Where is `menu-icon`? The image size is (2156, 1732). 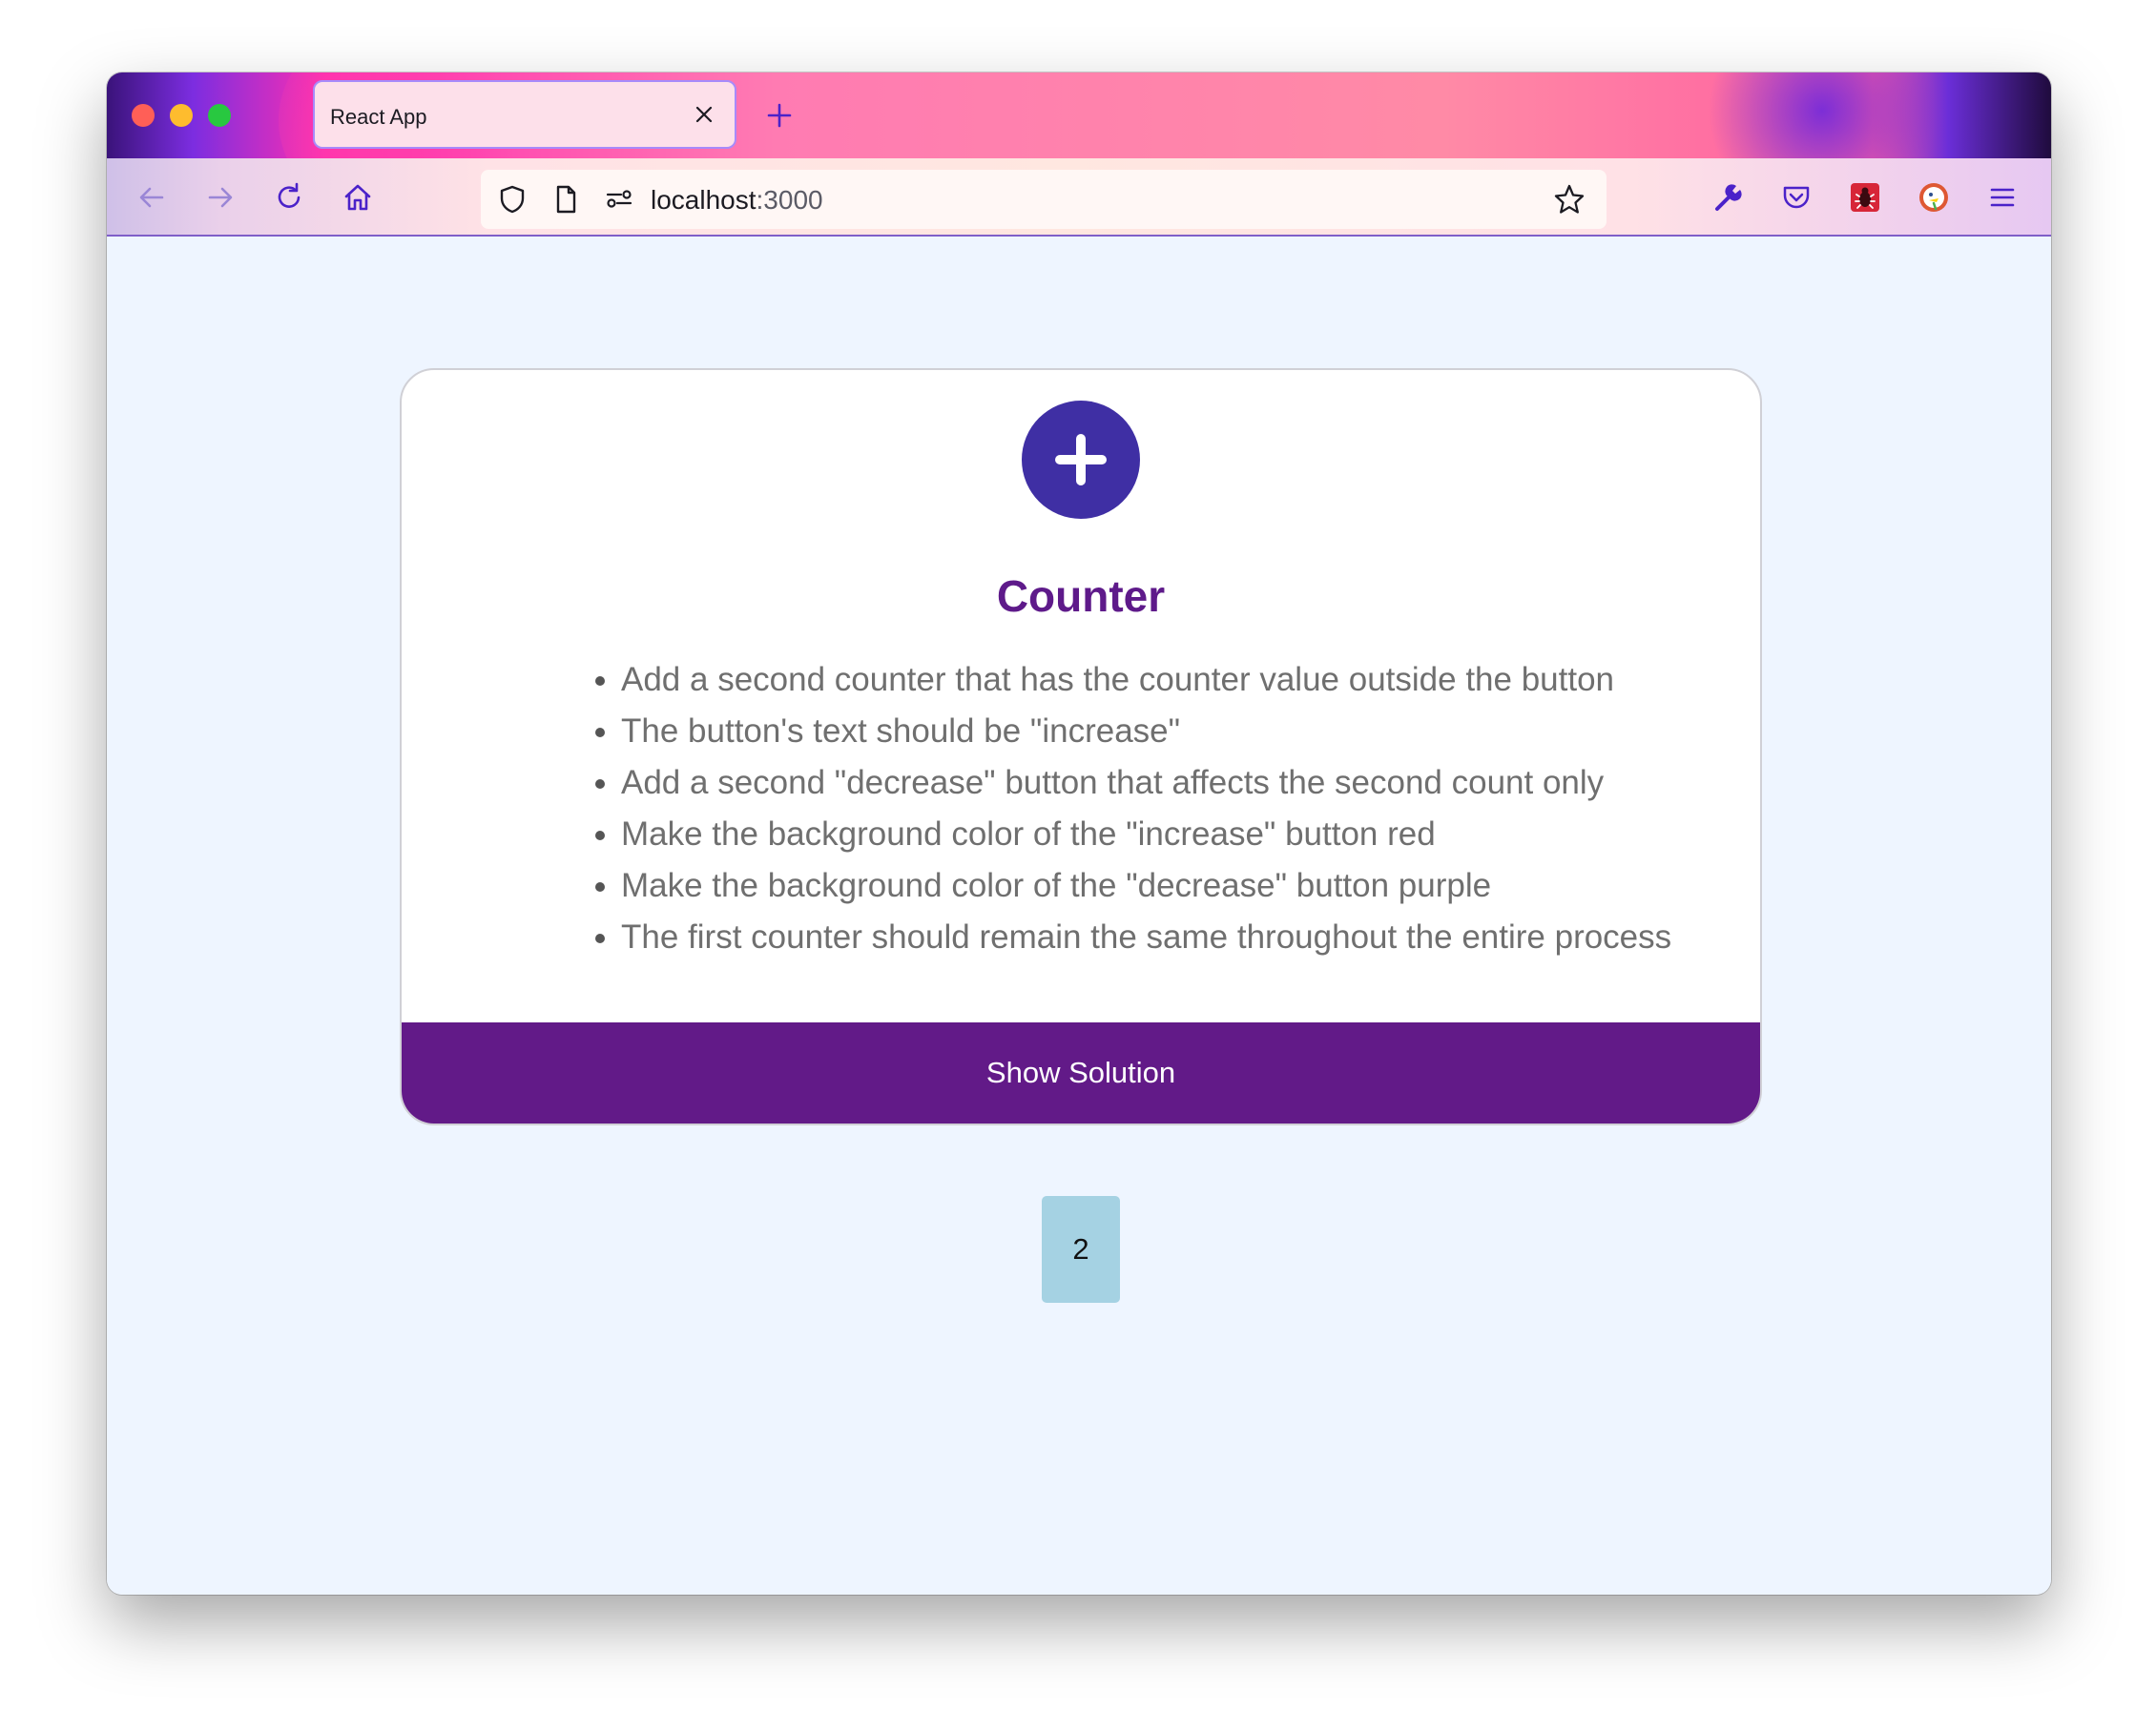
menu-icon is located at coordinates (2002, 197).